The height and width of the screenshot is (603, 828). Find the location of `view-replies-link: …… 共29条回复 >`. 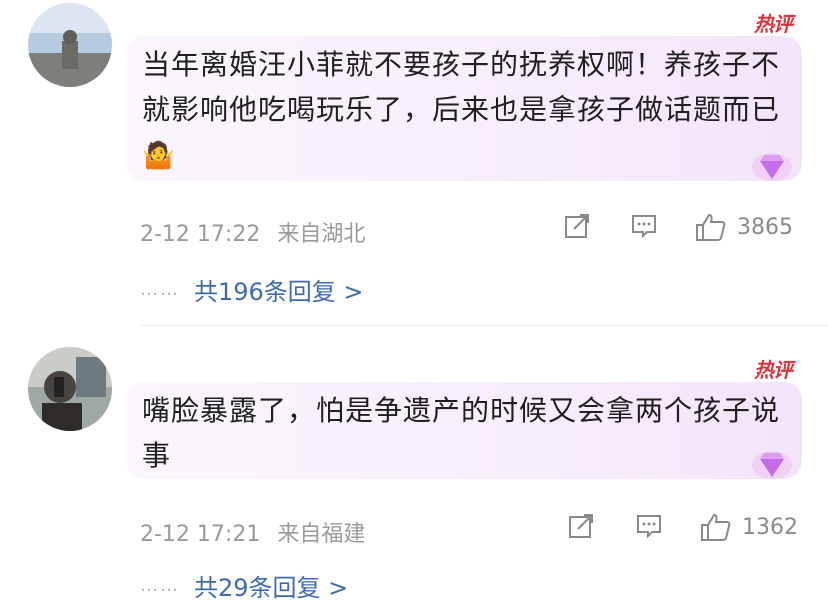

view-replies-link: …… 共29条回复 > is located at coordinates (244, 585).